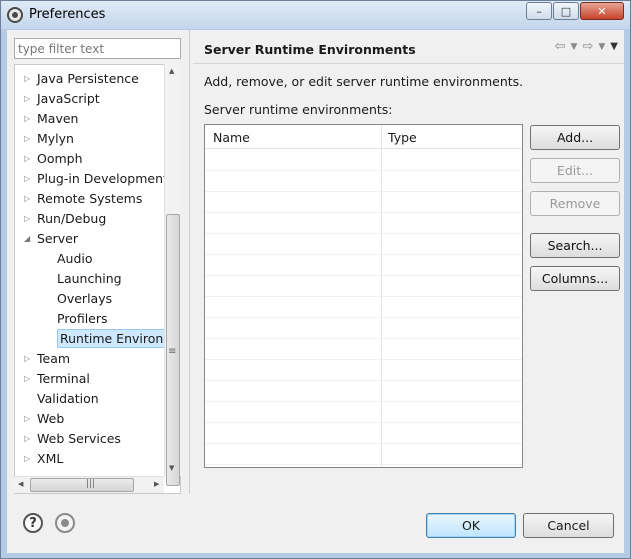 The image size is (631, 559). What do you see at coordinates (82, 485) in the screenshot?
I see `horizontal-scroll-thumb: |||` at bounding box center [82, 485].